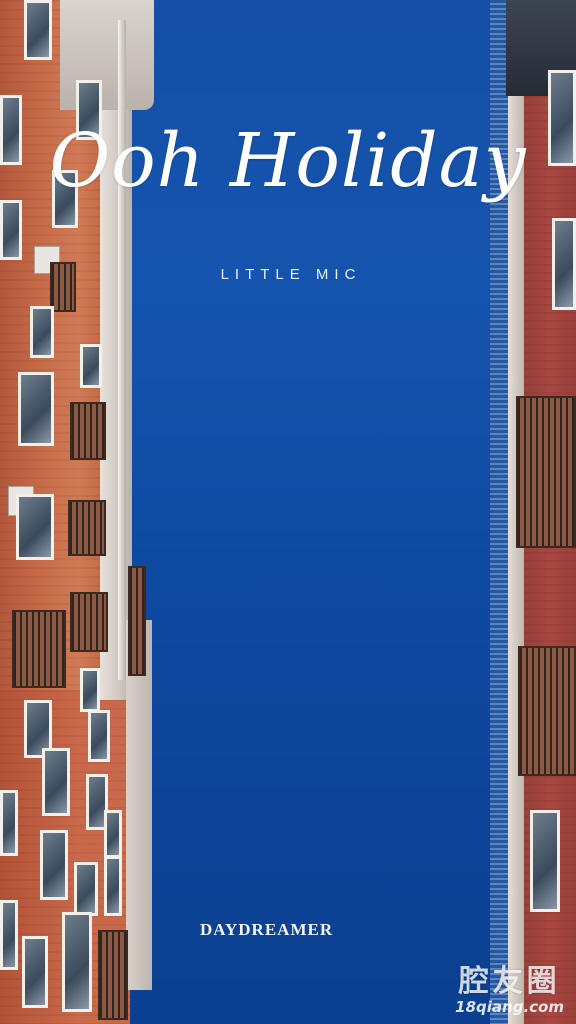 The height and width of the screenshot is (1024, 576). I want to click on watermark: 腔友圈 18qiang.com, so click(509, 986).